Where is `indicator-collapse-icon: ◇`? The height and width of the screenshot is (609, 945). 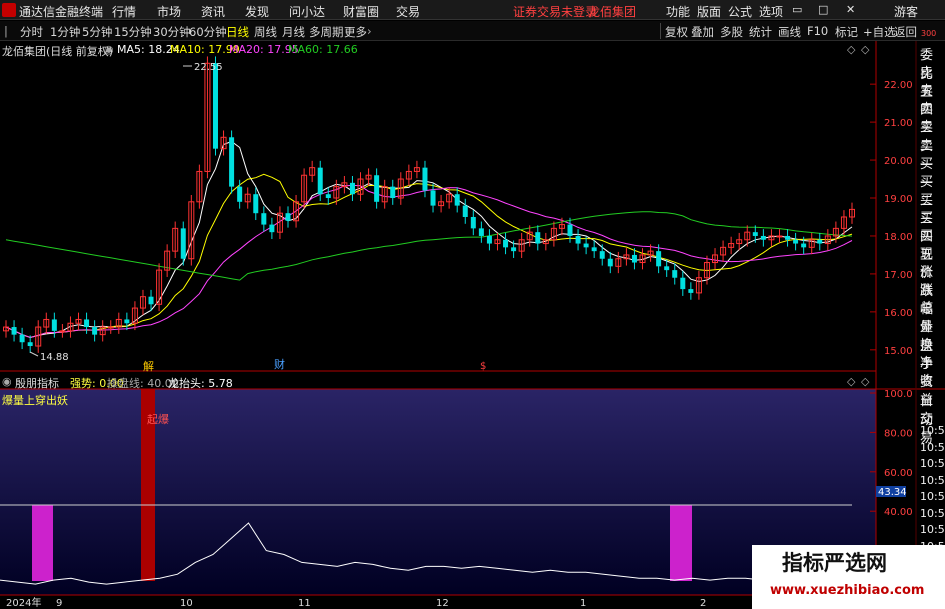 indicator-collapse-icon: ◇ is located at coordinates (865, 381).